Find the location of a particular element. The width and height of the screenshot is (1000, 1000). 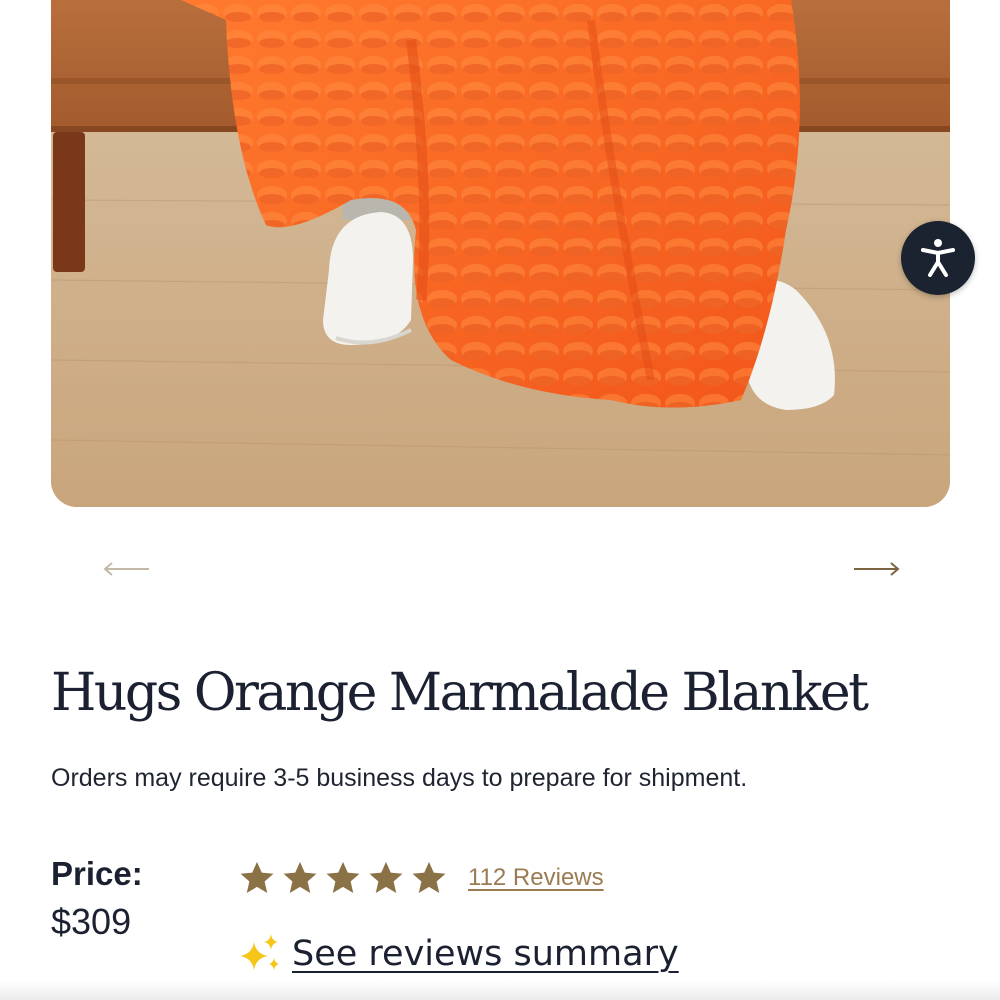

arrow-right-icon is located at coordinates (877, 569).